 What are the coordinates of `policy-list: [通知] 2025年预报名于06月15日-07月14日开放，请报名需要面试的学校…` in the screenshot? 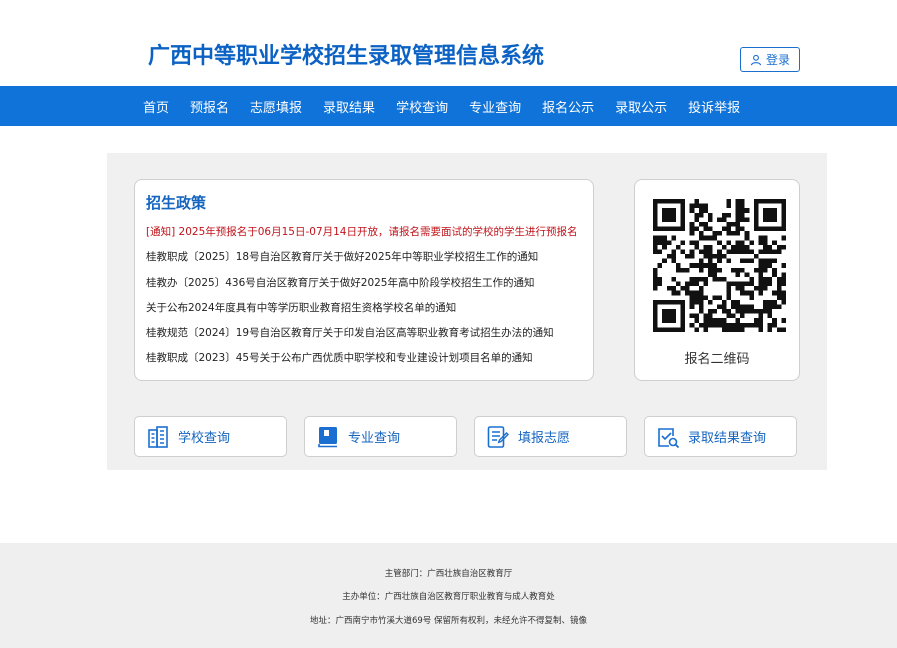 It's located at (366, 300).